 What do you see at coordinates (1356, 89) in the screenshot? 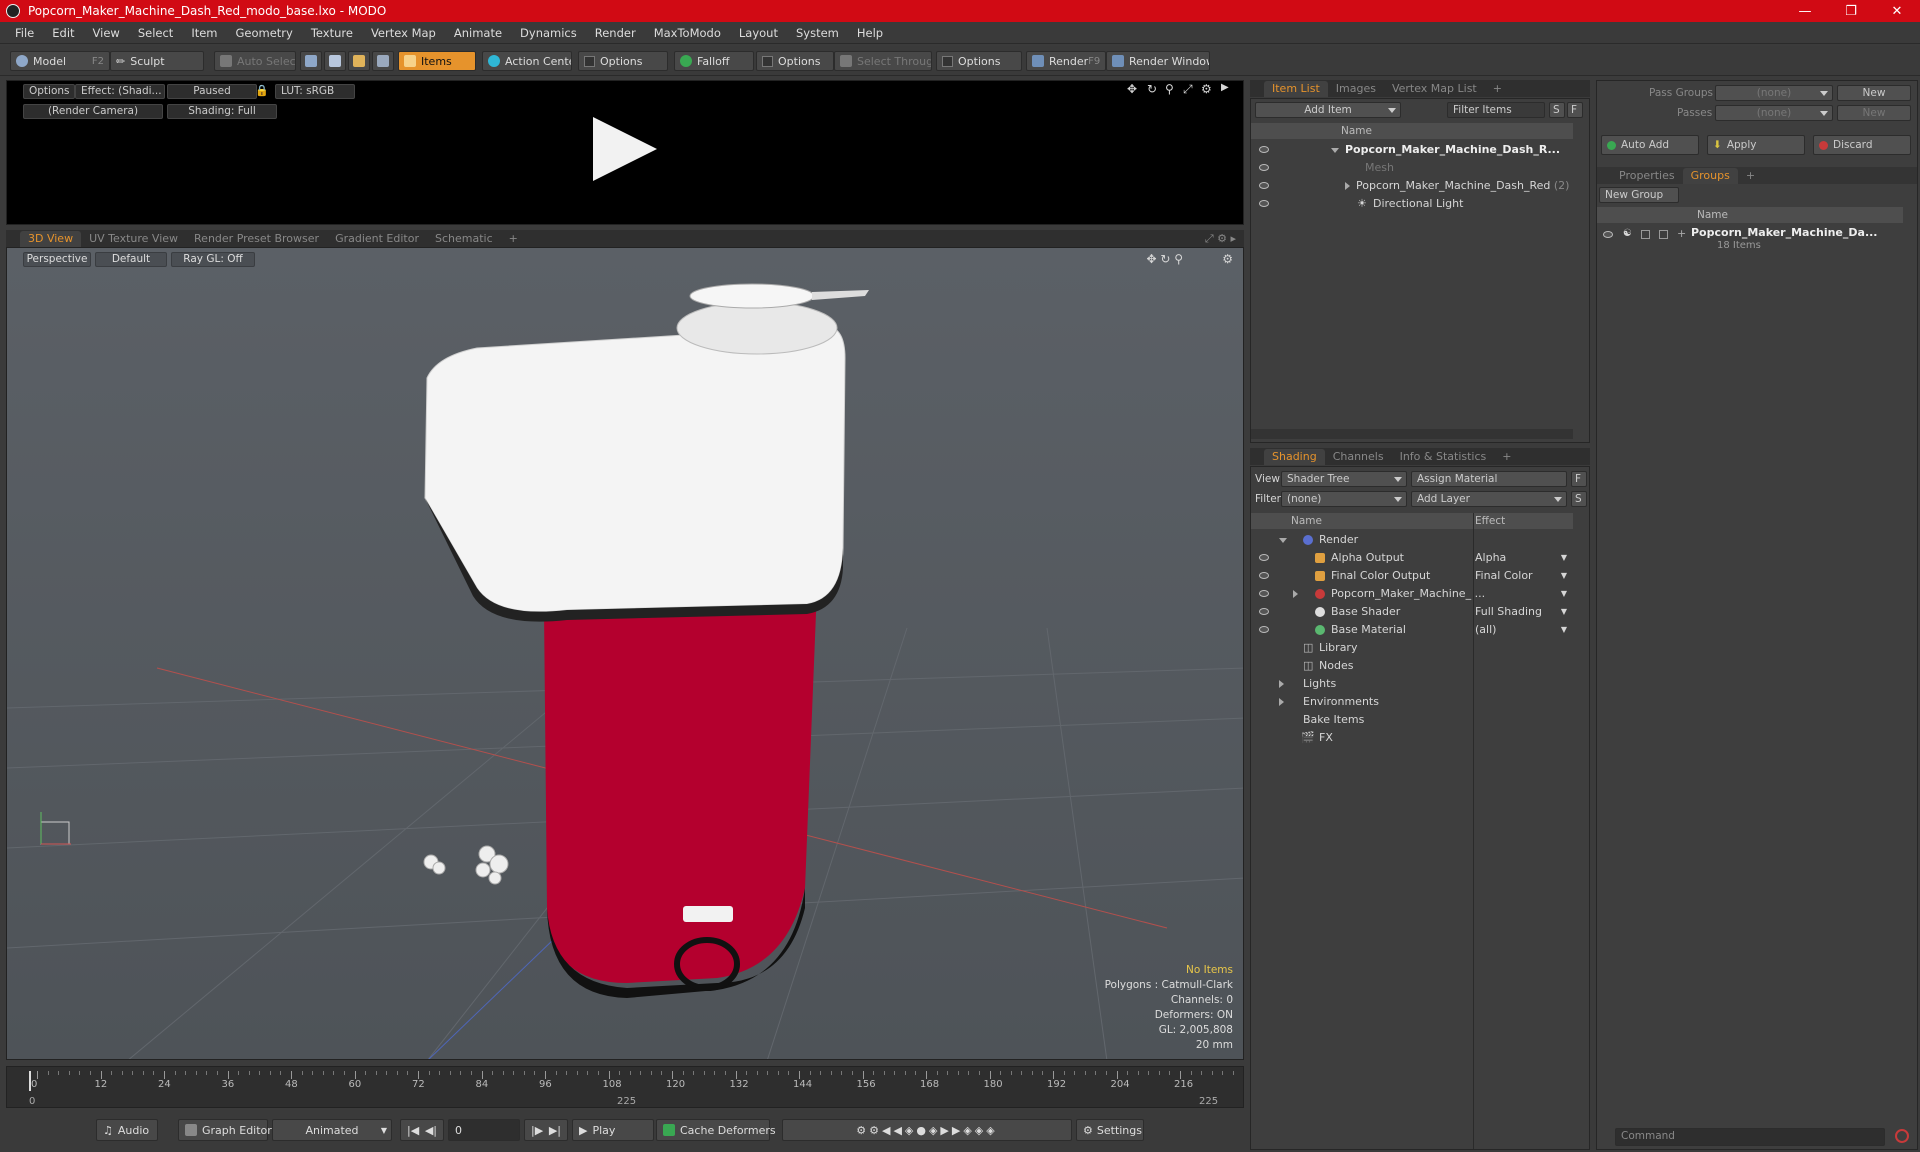
I see `tab-images: Images` at bounding box center [1356, 89].